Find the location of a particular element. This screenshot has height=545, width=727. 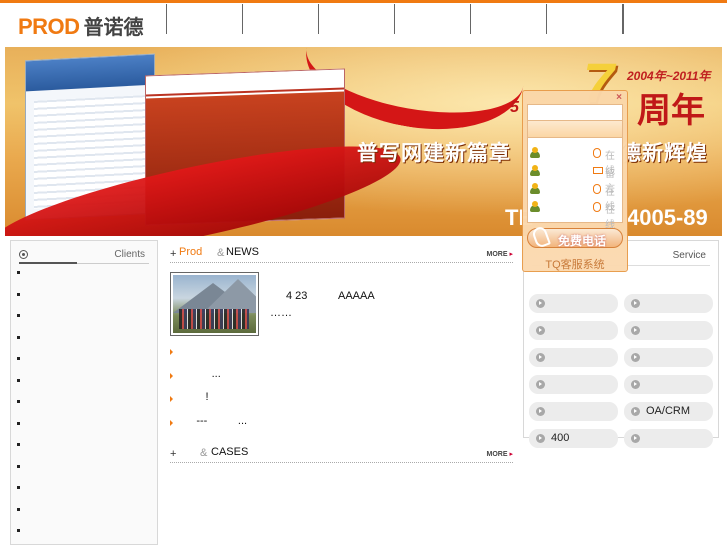

clients-list is located at coordinates (18, 408).